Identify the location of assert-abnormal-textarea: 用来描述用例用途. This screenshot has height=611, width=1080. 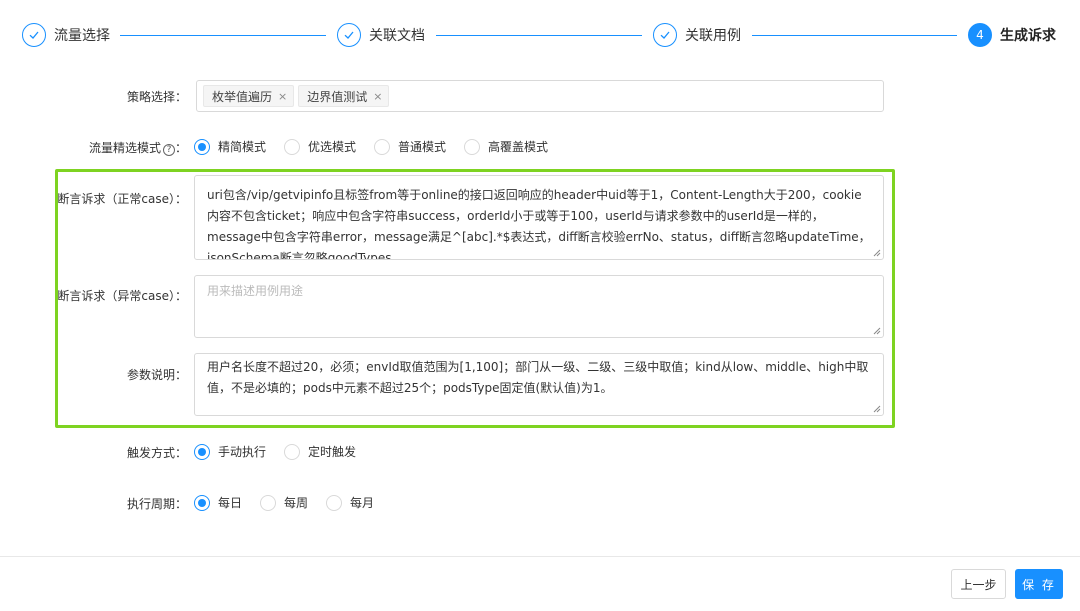
(539, 306).